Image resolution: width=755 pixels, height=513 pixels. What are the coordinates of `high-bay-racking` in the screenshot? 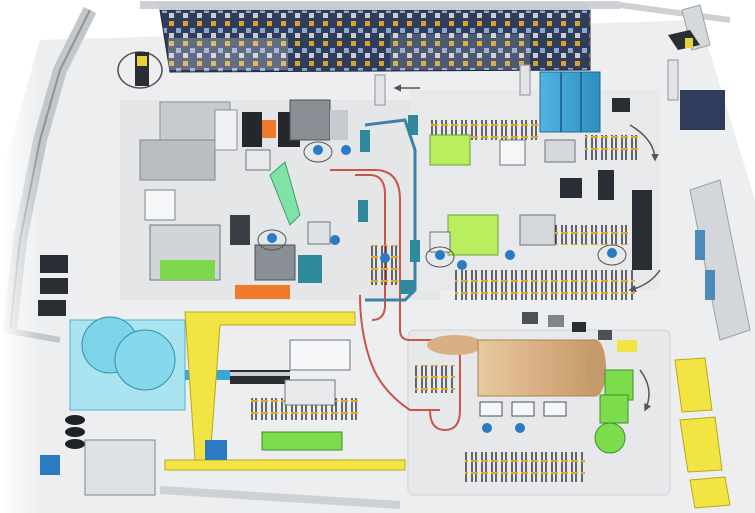 It's located at (373, 37).